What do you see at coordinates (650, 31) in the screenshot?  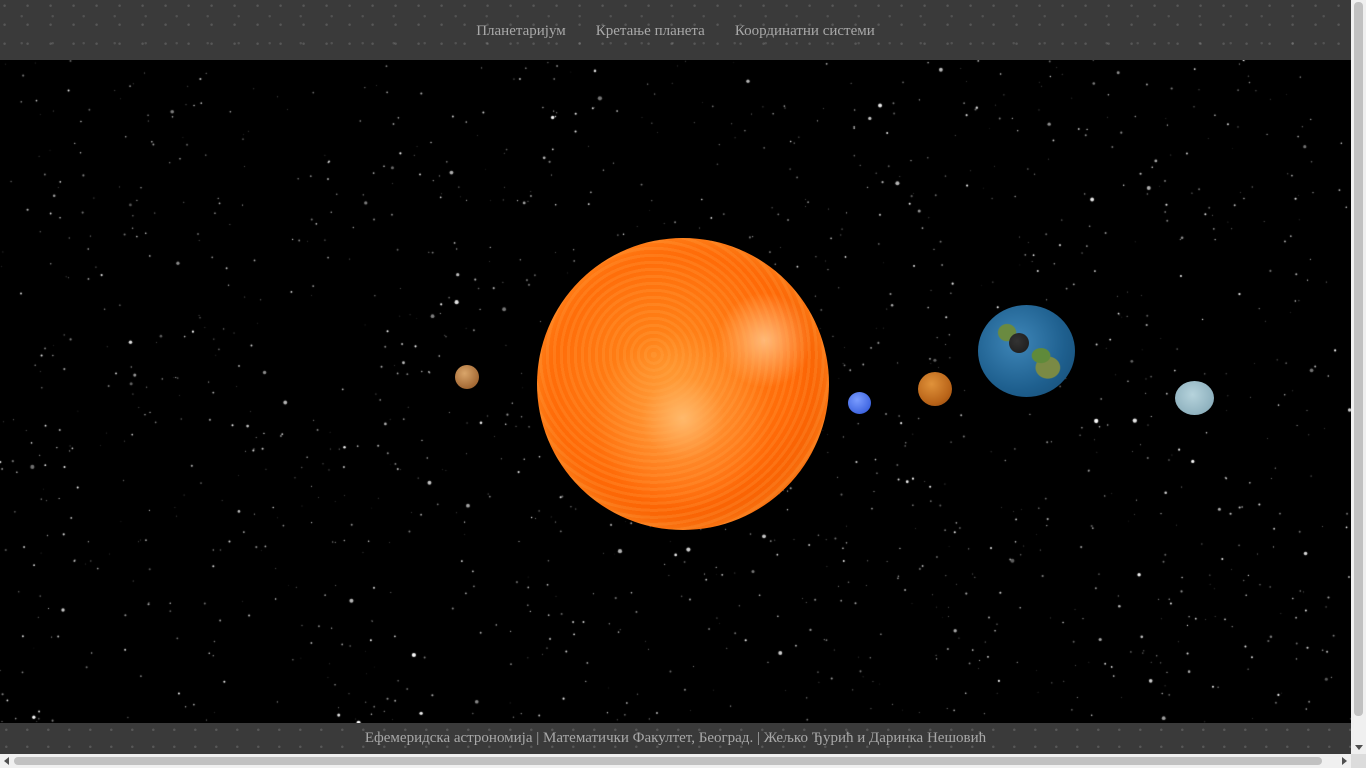 I see `nav-link-planet-motion: Кретање планета` at bounding box center [650, 31].